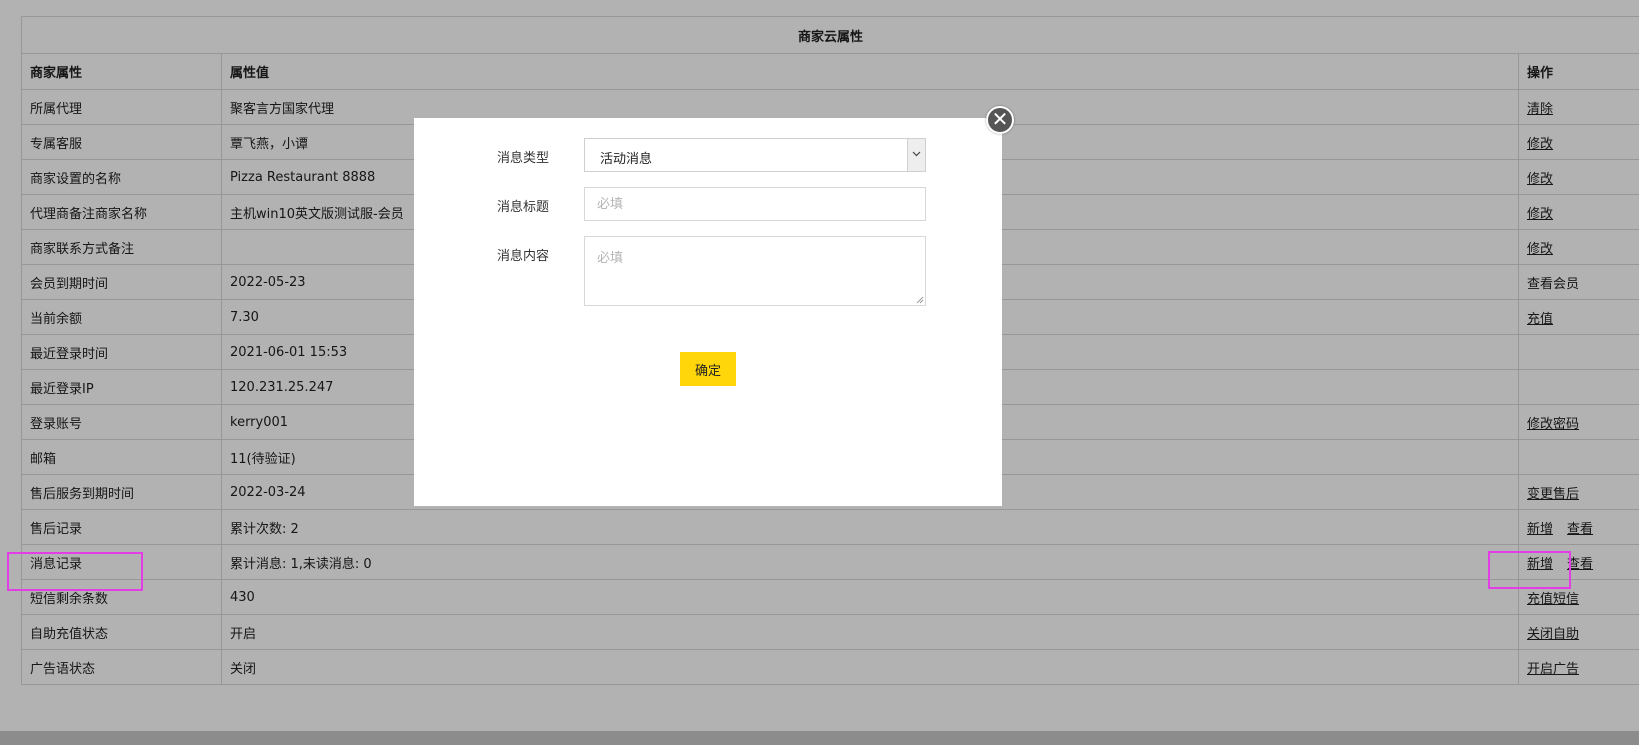  Describe the element at coordinates (523, 158) in the screenshot. I see `message-type-label: 消息类型` at that location.